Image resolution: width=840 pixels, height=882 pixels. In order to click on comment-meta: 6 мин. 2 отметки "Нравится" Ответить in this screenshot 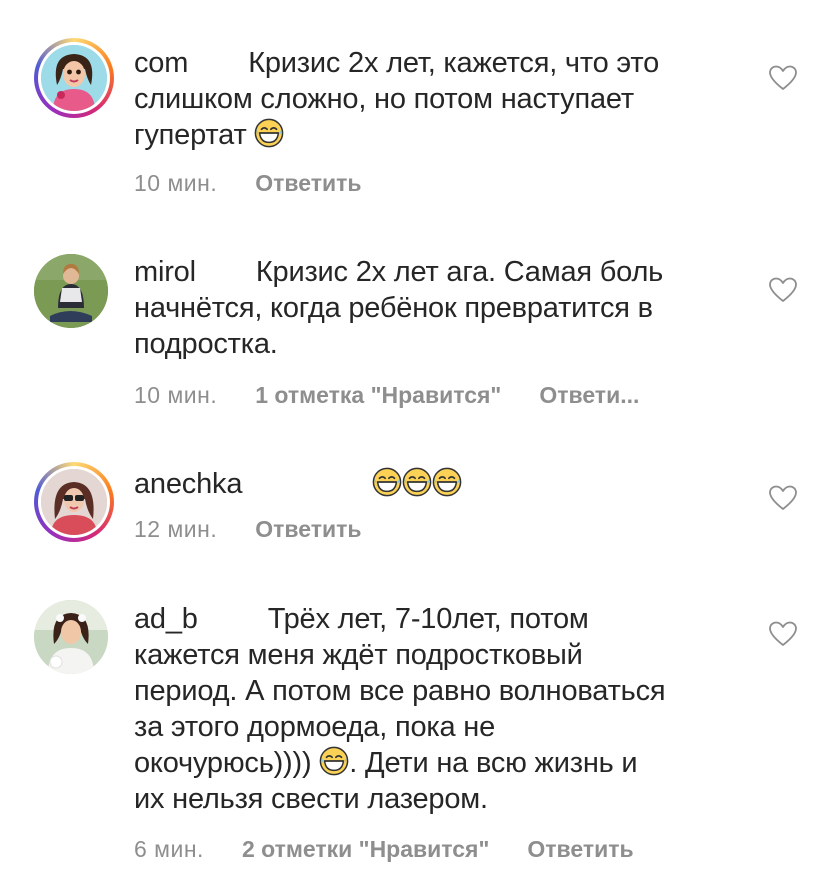, I will do `click(384, 849)`.